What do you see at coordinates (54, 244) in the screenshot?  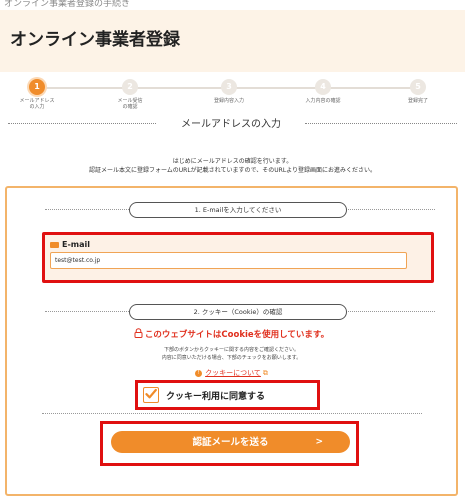 I see `mail-icon` at bounding box center [54, 244].